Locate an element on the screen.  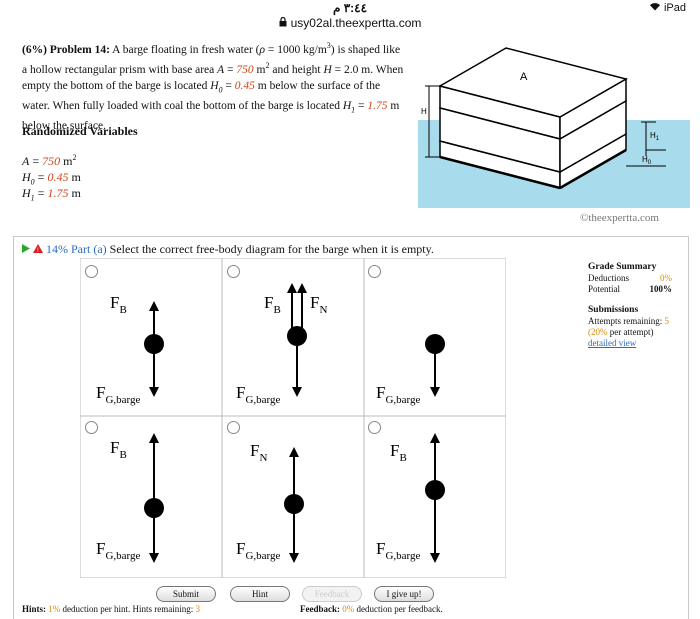
var-area: A = 750 m2 is located at coordinates (49, 160).